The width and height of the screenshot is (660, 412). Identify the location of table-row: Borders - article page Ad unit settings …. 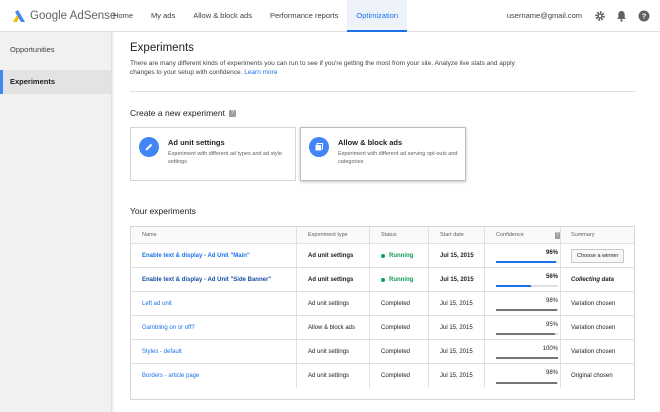
(382, 376).